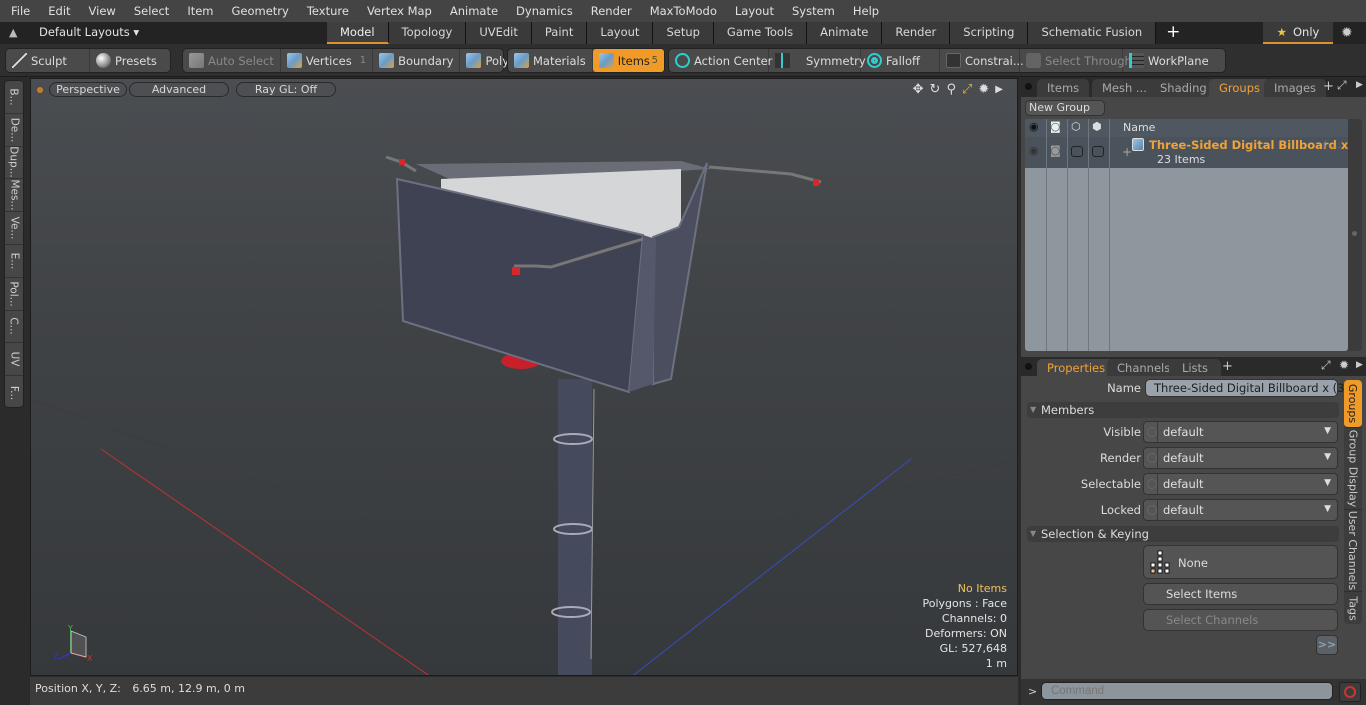 This screenshot has height=705, width=1366. I want to click on action-center-button: Action Center, so click(720, 60).